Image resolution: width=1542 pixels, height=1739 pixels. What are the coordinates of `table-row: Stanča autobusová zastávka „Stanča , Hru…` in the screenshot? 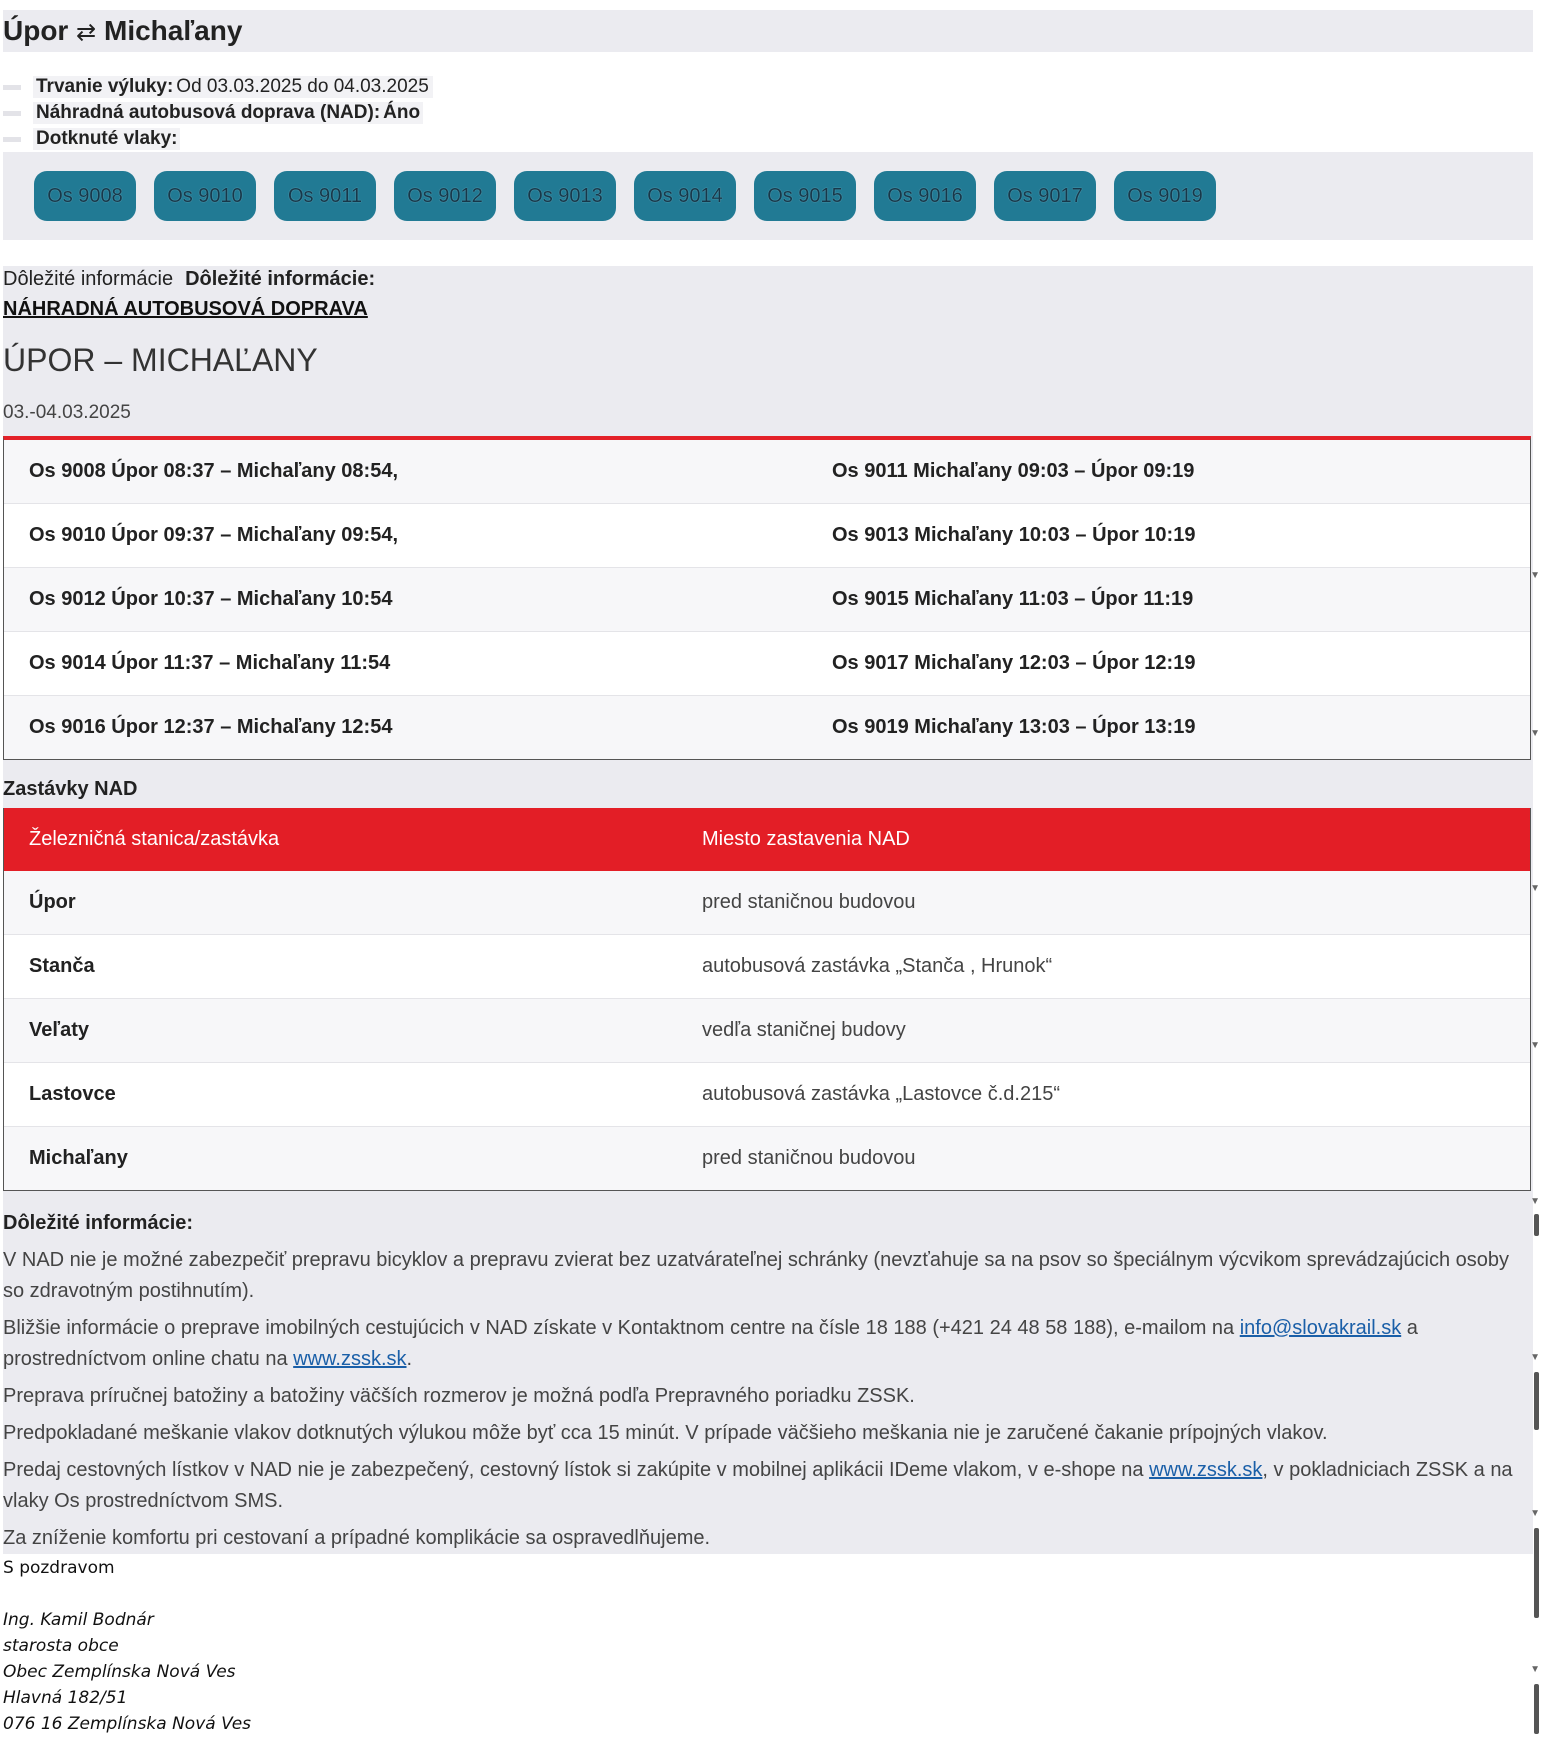 It's located at (767, 967).